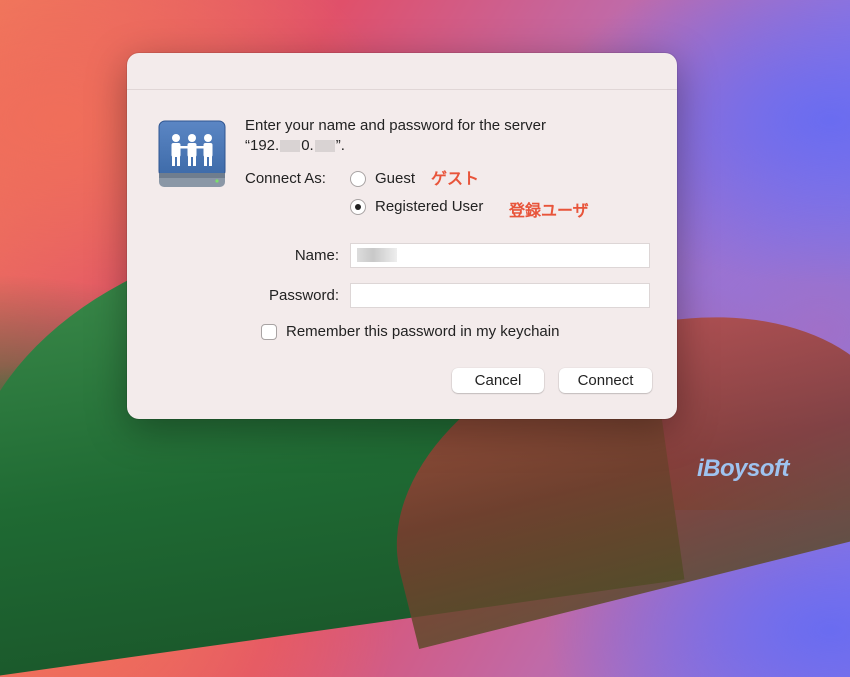 The width and height of the screenshot is (850, 677). What do you see at coordinates (429, 206) in the screenshot?
I see `radio-registered-user-label: Registered User` at bounding box center [429, 206].